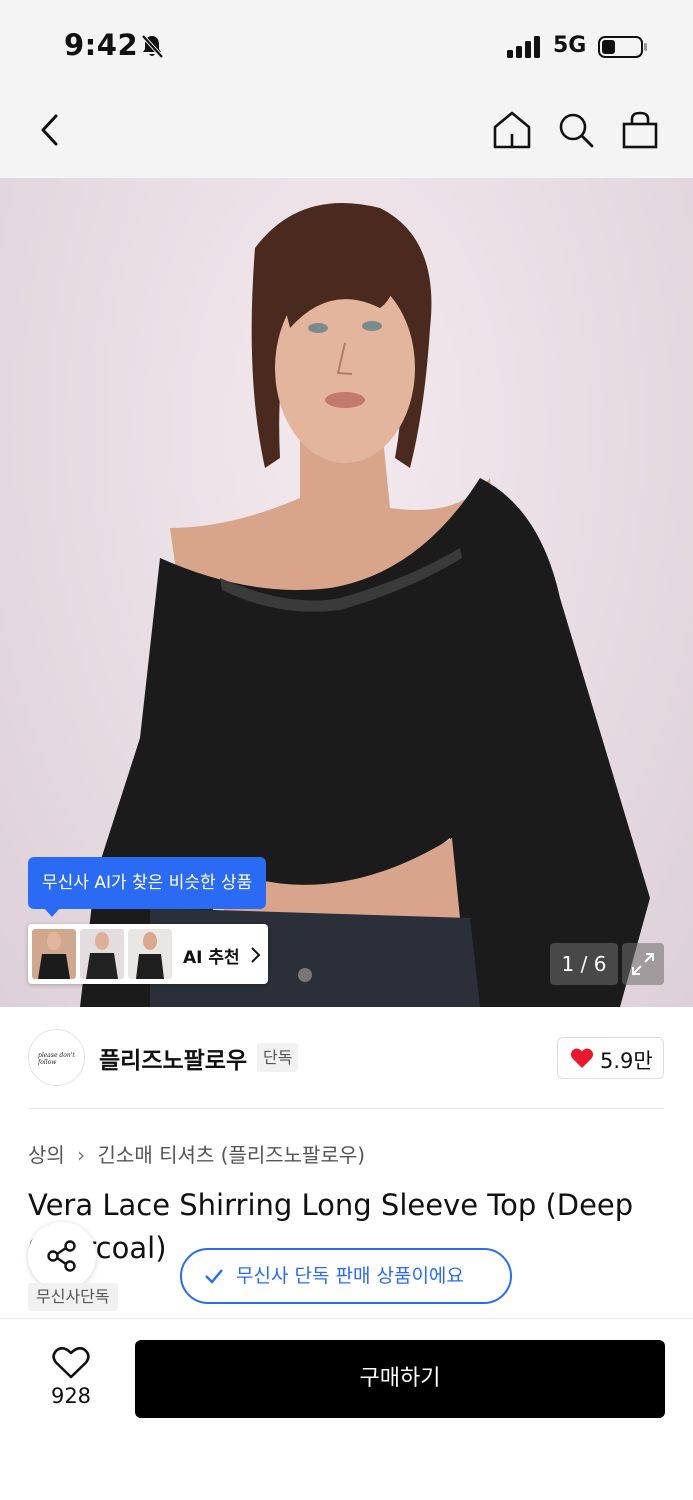 The image size is (693, 1500). What do you see at coordinates (512, 130) in the screenshot?
I see `home-icon` at bounding box center [512, 130].